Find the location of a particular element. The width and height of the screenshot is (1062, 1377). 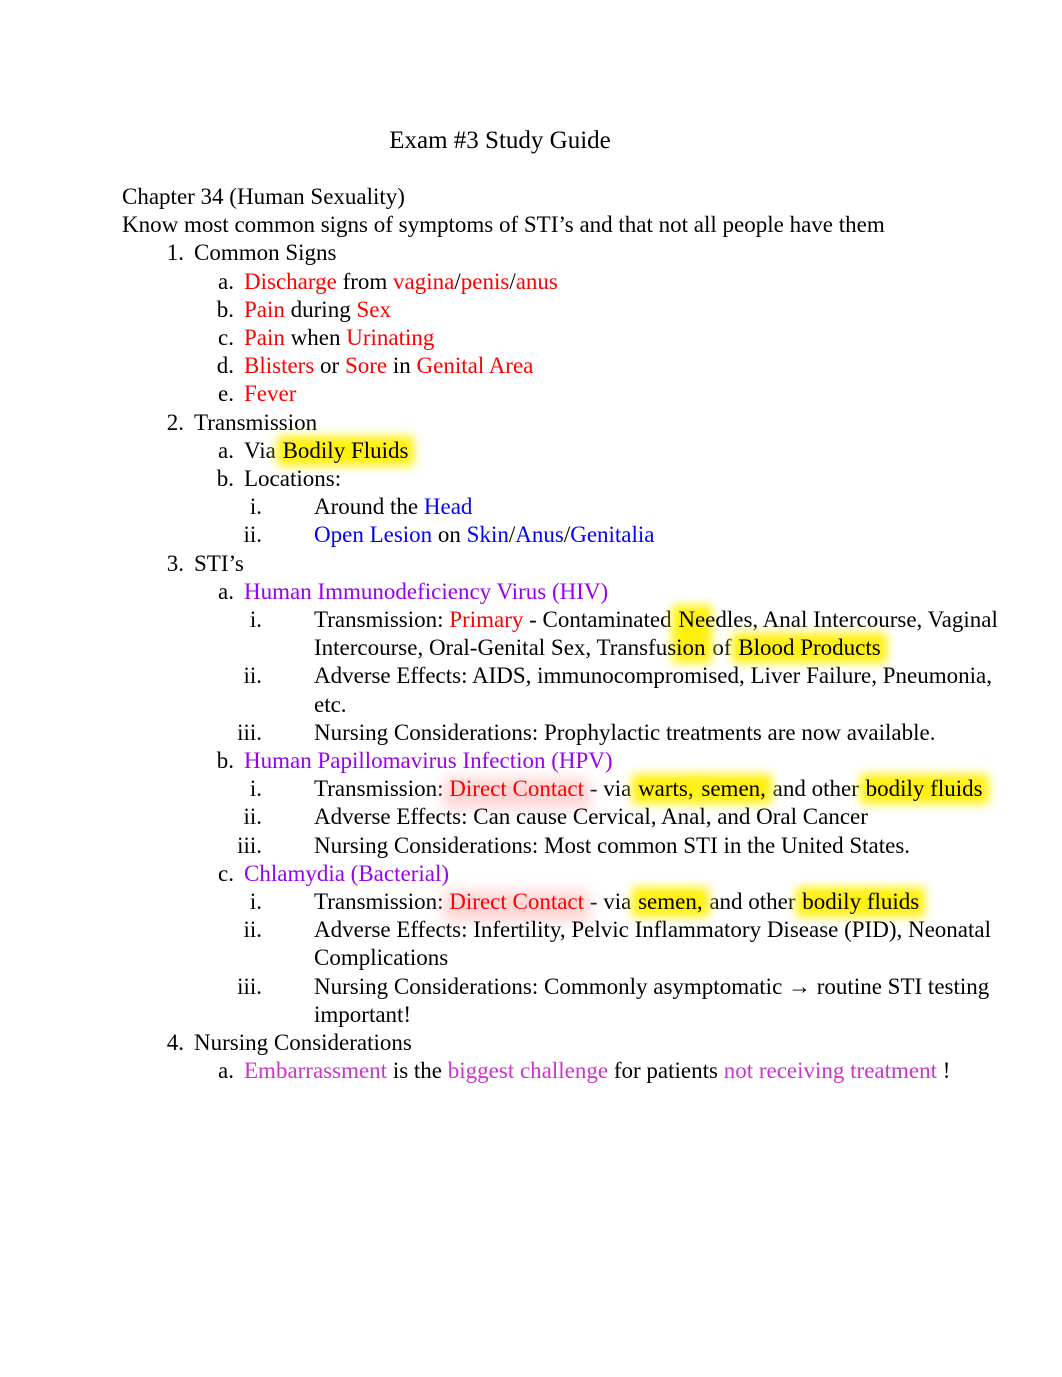

connector-via: Via is located at coordinates (263, 450).